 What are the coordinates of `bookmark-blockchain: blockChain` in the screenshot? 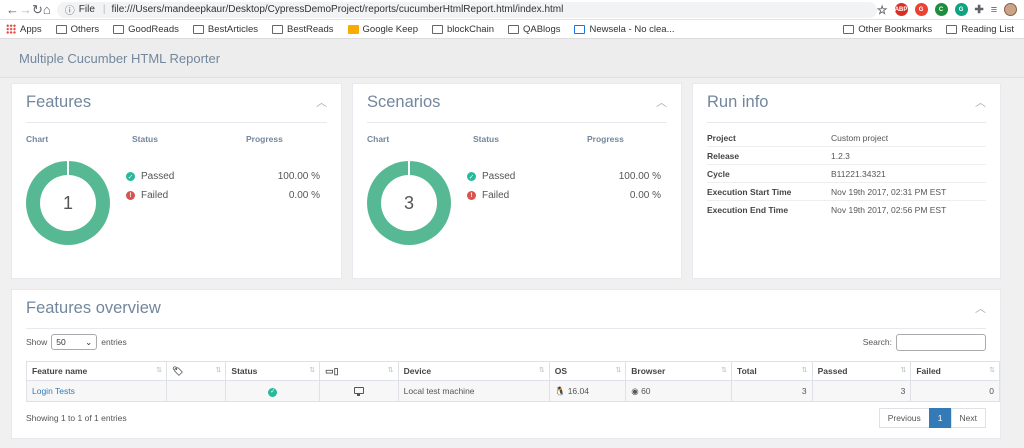 It's located at (462, 29).